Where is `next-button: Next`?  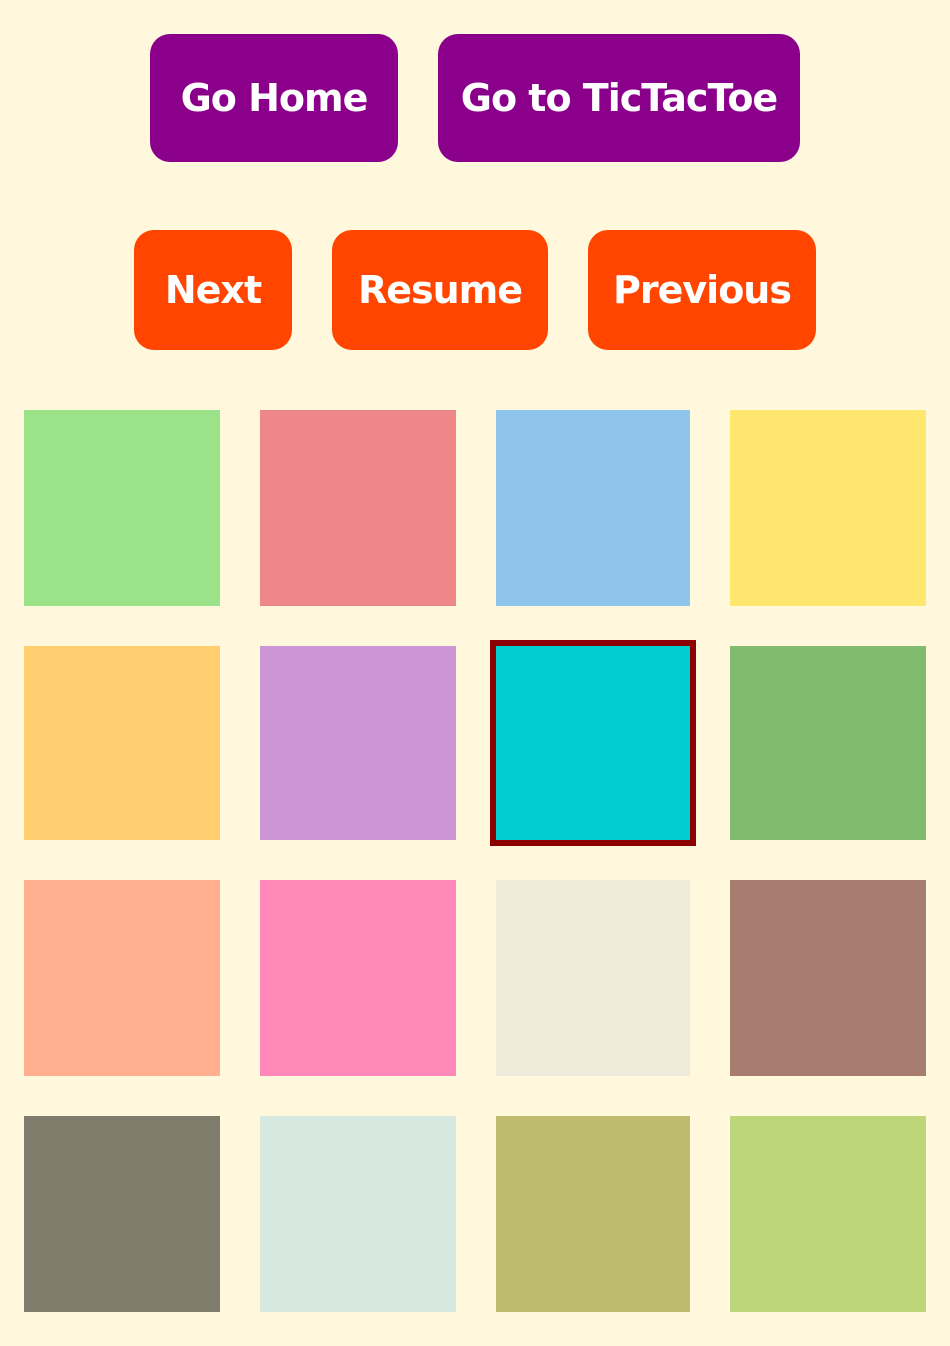
next-button: Next is located at coordinates (213, 290).